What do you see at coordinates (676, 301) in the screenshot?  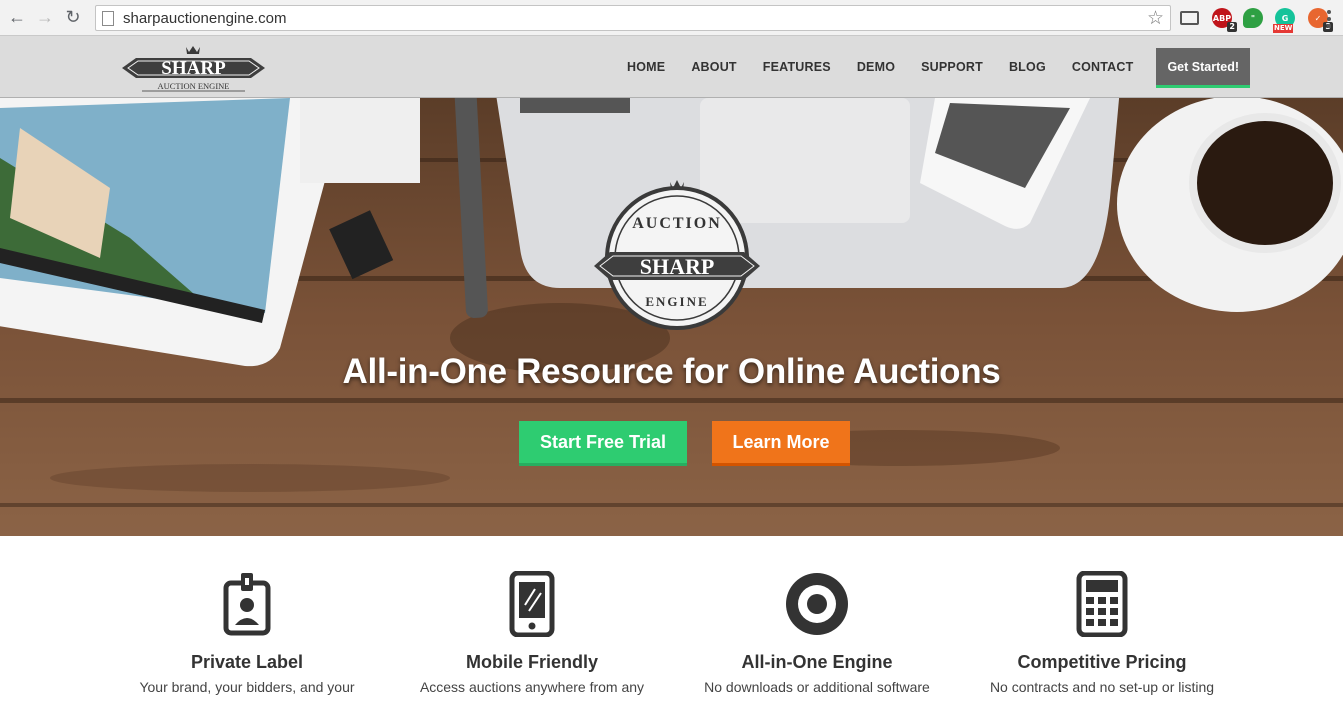 I see `emblem-bottom-text: ENGINE` at bounding box center [676, 301].